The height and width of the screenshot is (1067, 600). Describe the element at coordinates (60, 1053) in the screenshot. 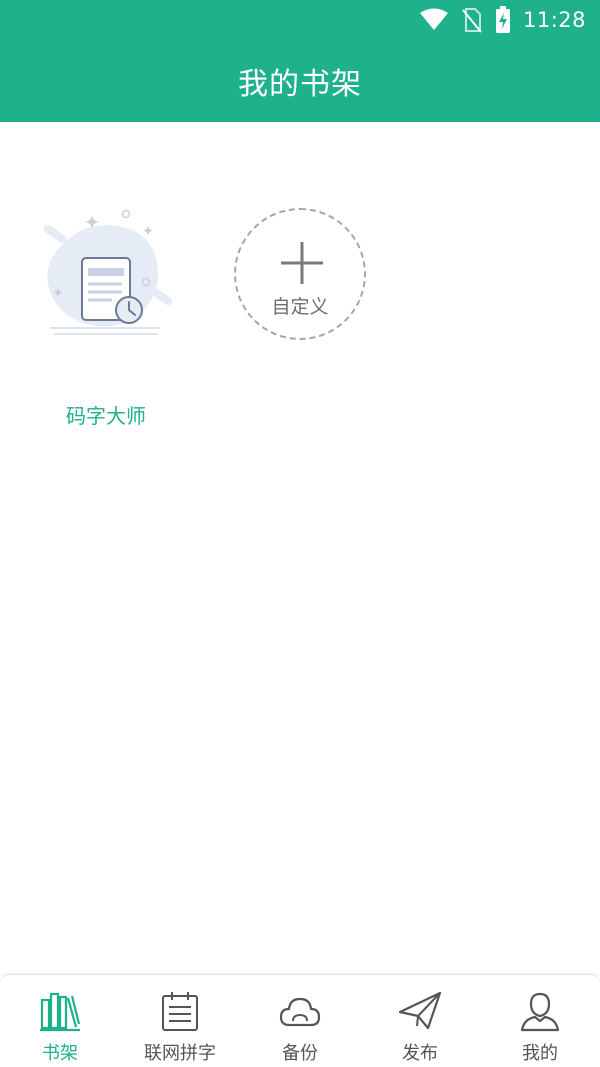

I see `nav-label-bookshelf: 书架` at that location.